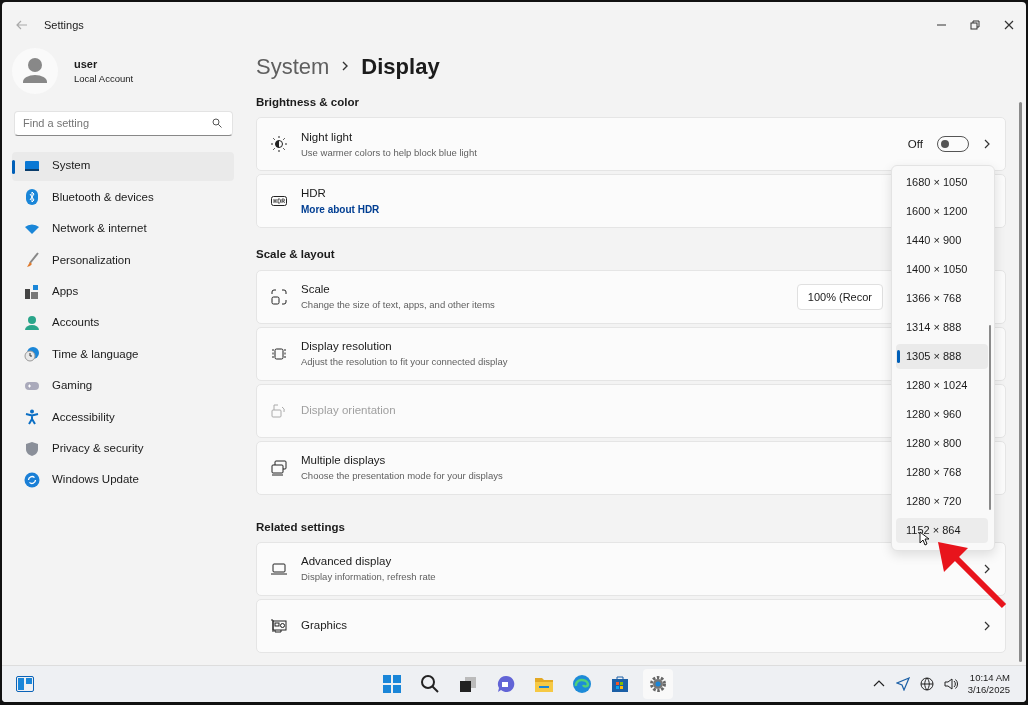 This screenshot has width=1028, height=705. I want to click on menu-option: 1400 × 1050, so click(942, 269).